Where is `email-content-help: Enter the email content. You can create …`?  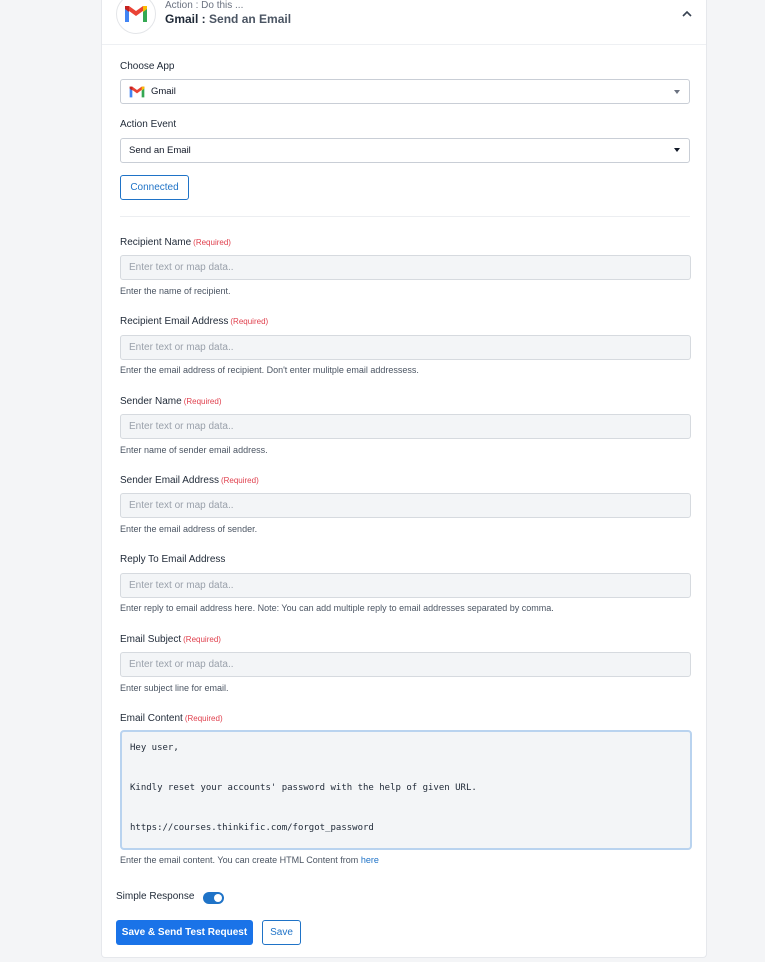 email-content-help: Enter the email content. You can create … is located at coordinates (249, 860).